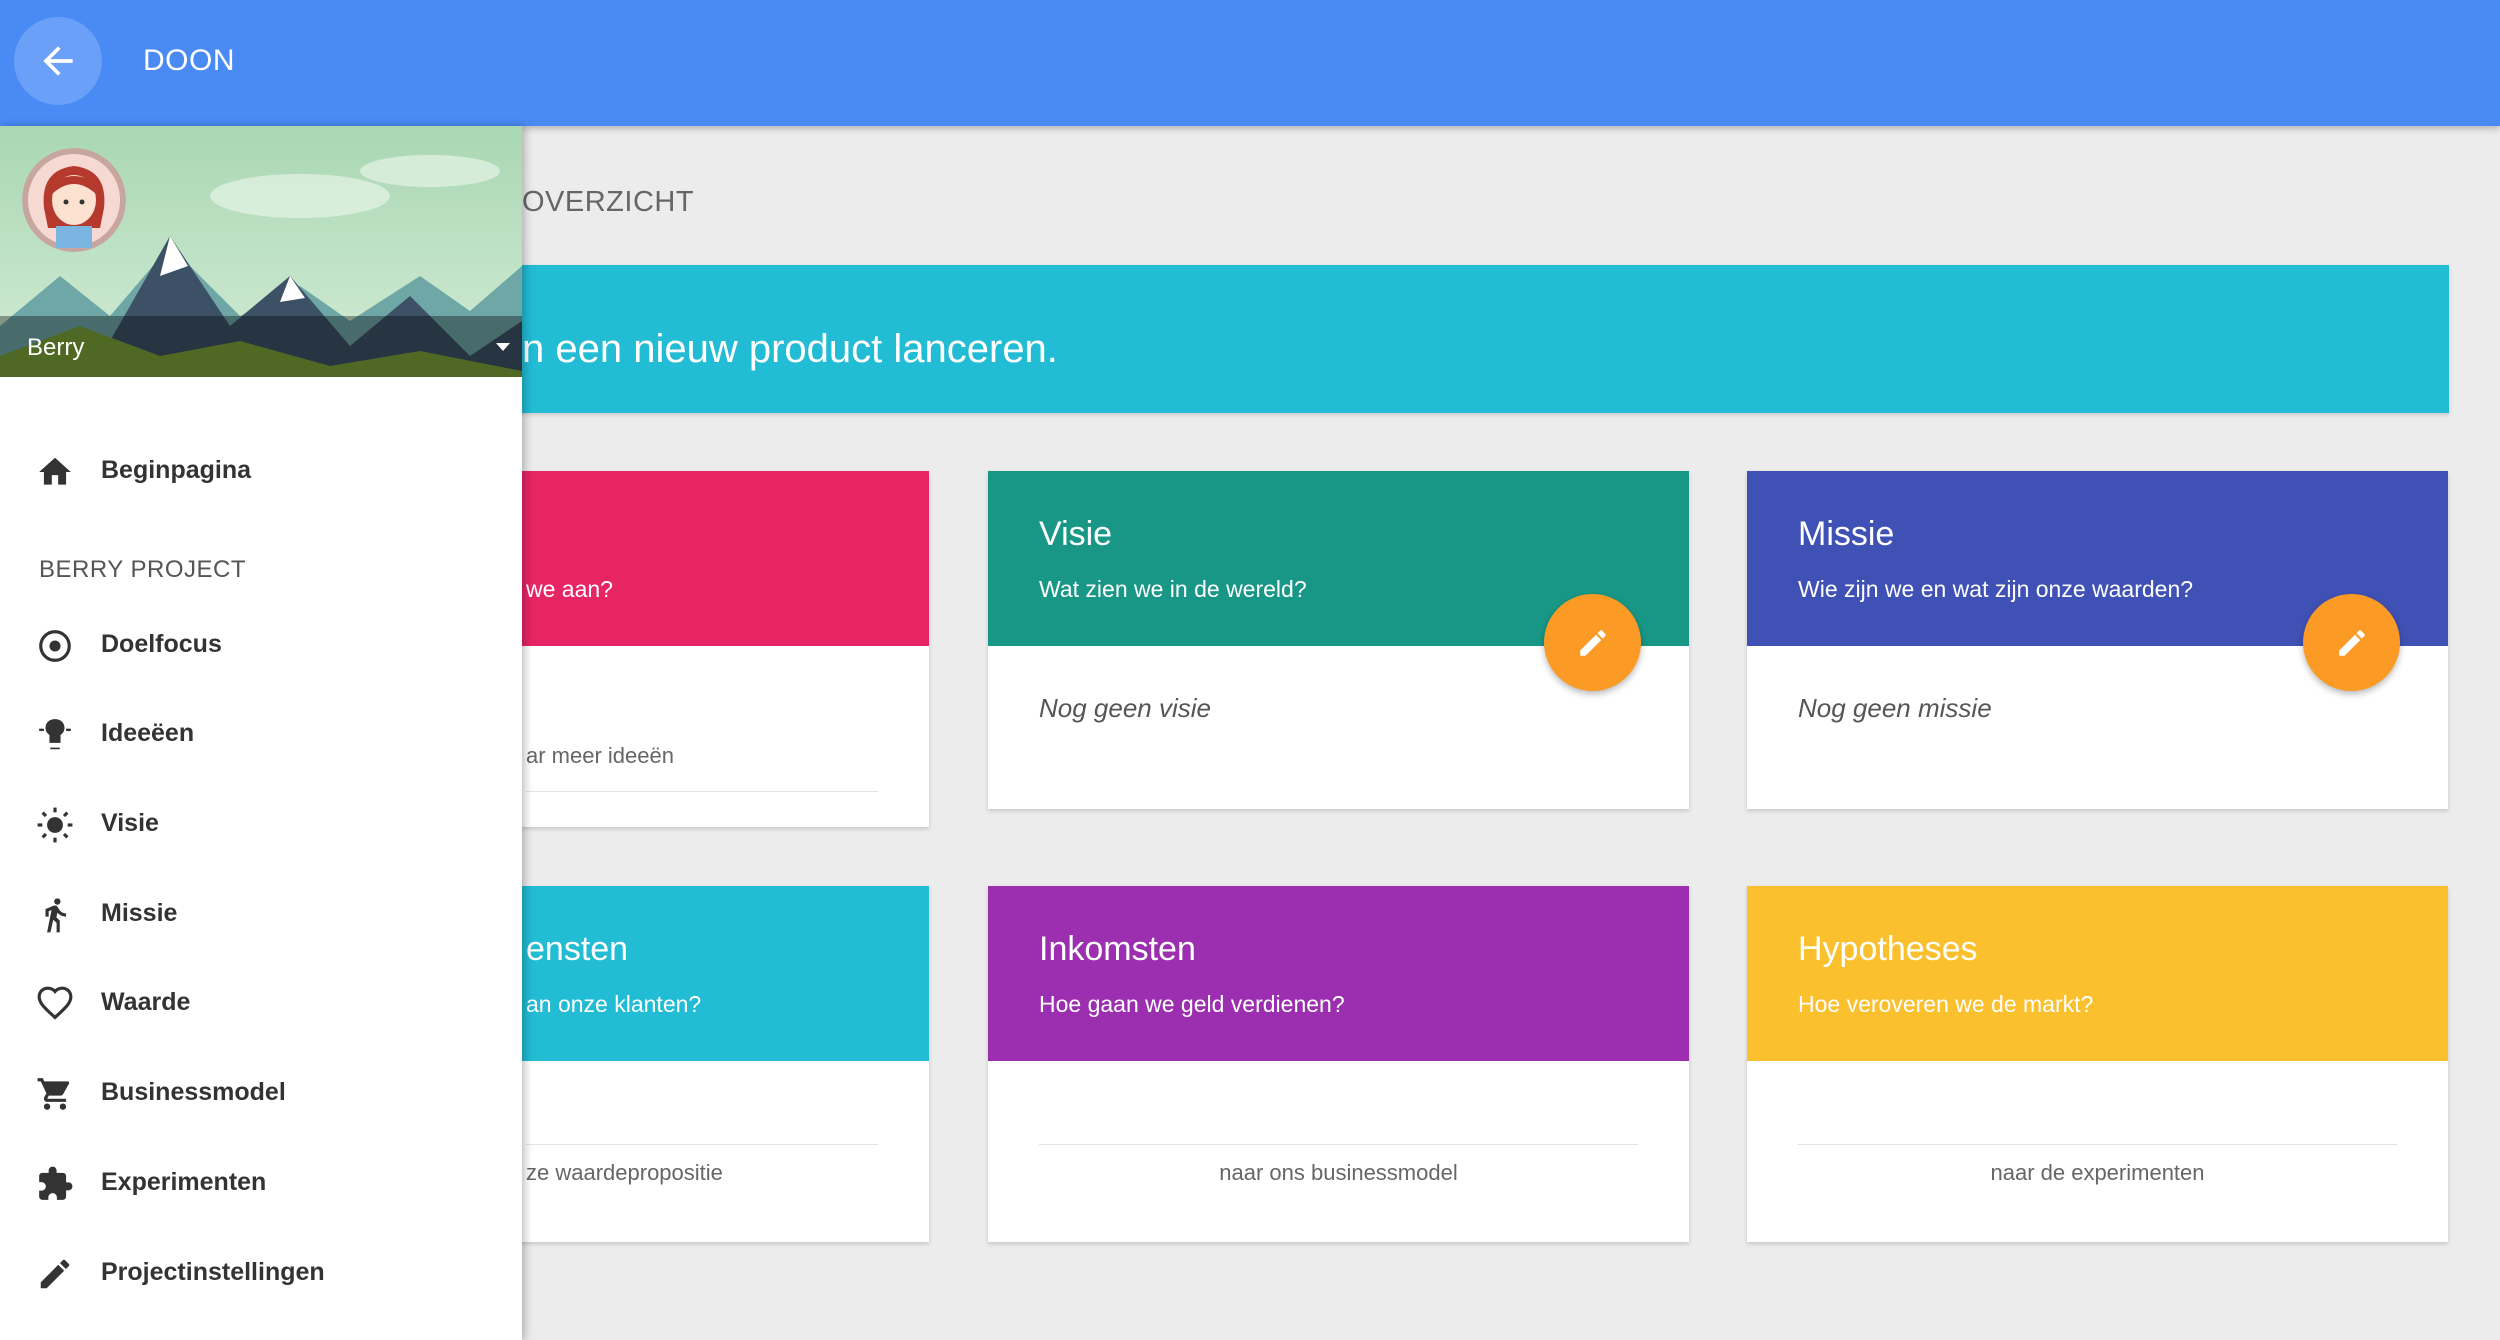 This screenshot has width=2500, height=1340. What do you see at coordinates (1338, 1173) in the screenshot?
I see `card-link: naar ons businessmodel` at bounding box center [1338, 1173].